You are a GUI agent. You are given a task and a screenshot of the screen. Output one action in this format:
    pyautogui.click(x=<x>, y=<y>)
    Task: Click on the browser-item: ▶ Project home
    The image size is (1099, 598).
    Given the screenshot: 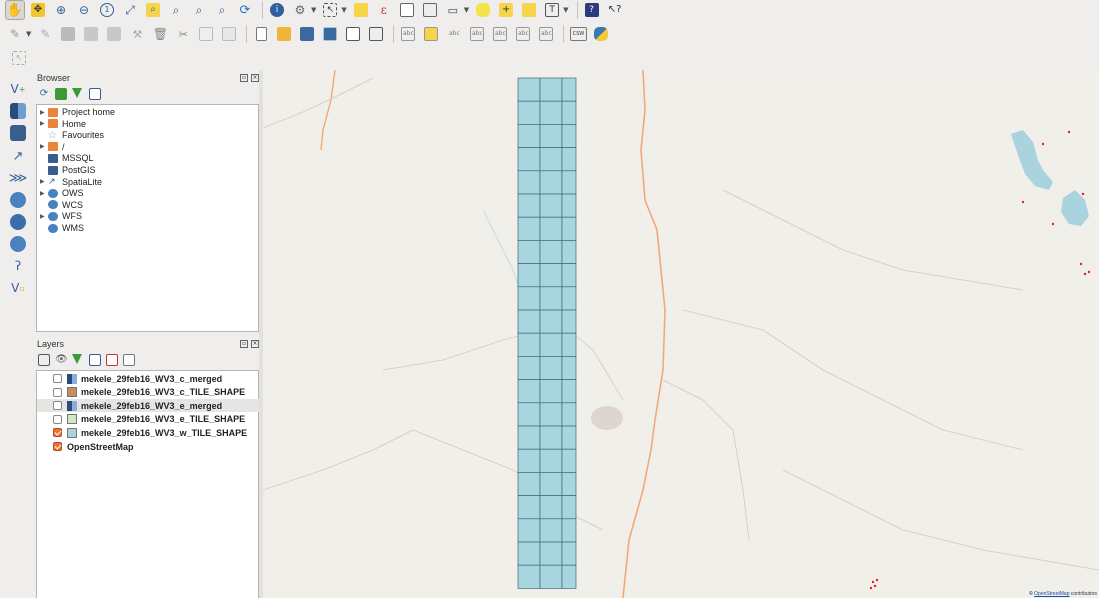 What is the action you would take?
    pyautogui.click(x=76, y=112)
    